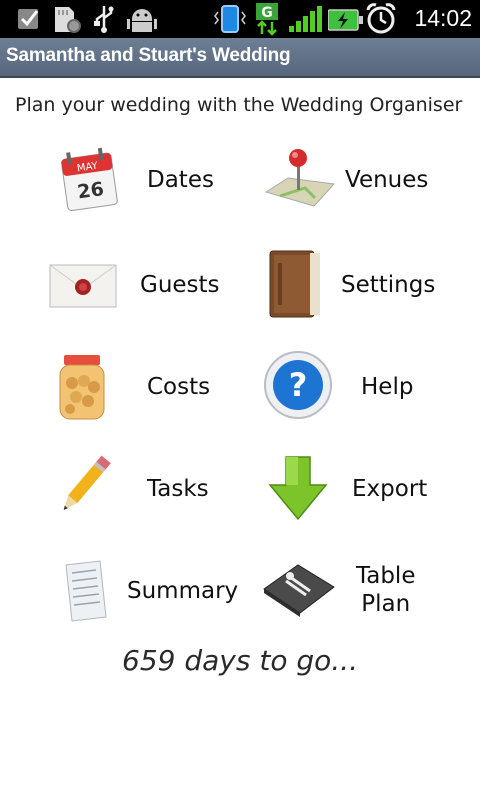 This screenshot has height=800, width=480. I want to click on help-question-icon: ?, so click(298, 385).